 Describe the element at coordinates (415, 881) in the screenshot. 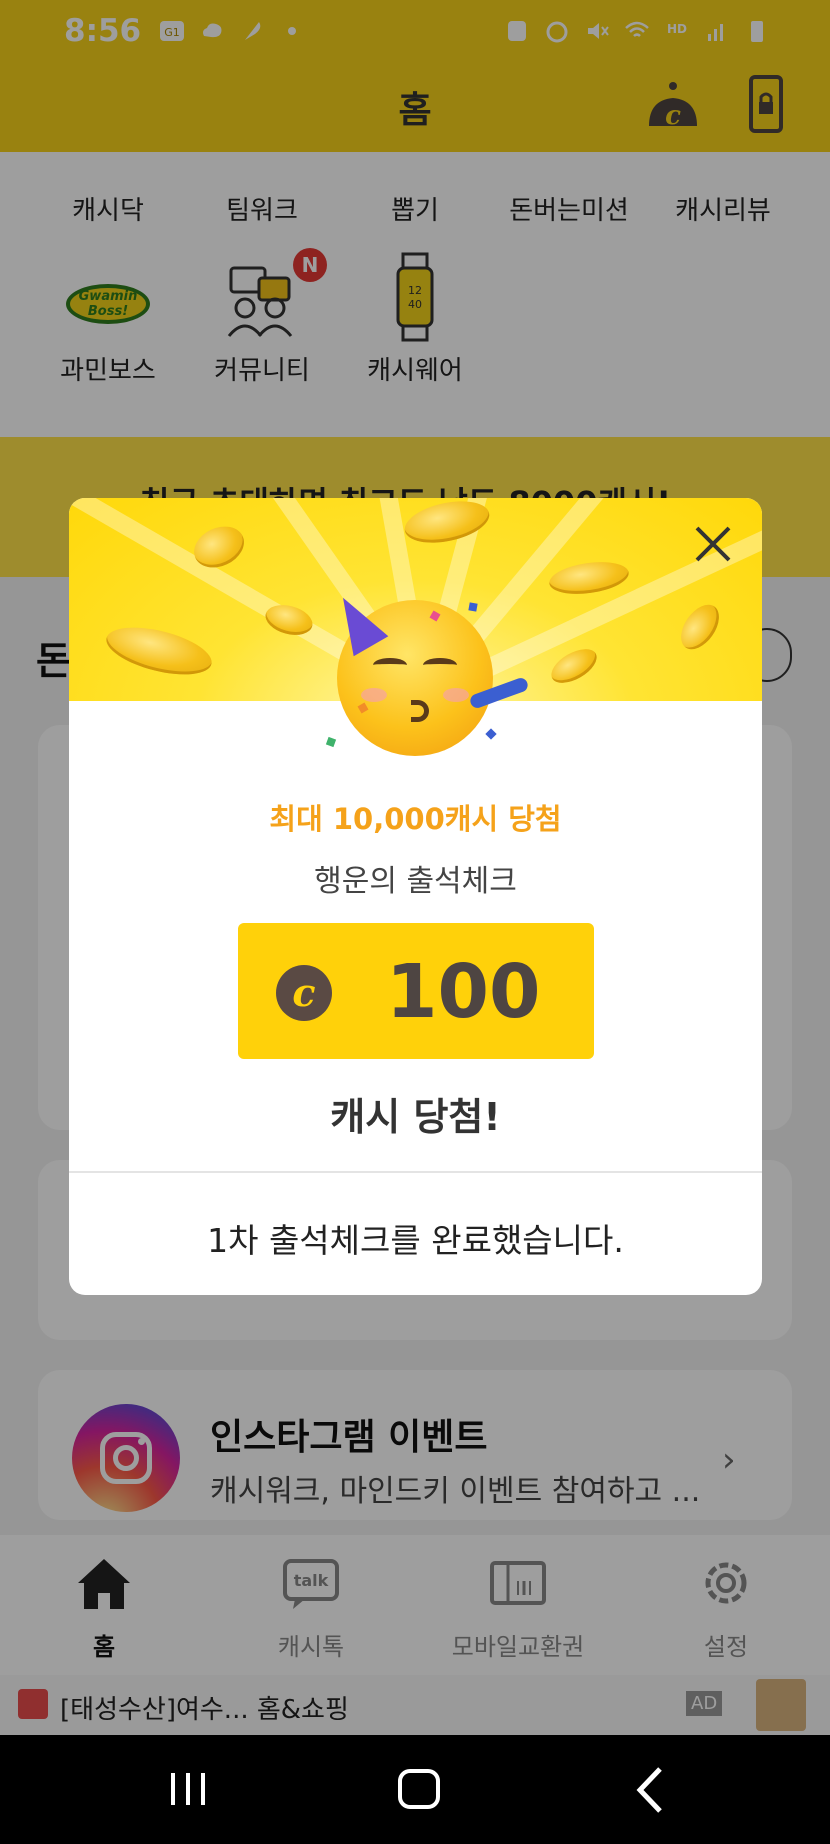

I see `modal-title: 행운의 출석체크` at that location.